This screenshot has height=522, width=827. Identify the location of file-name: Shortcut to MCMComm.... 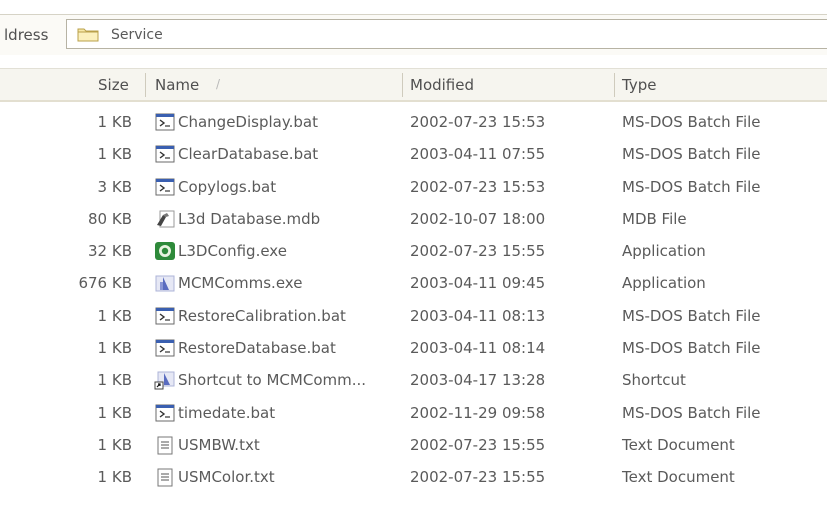
(272, 380).